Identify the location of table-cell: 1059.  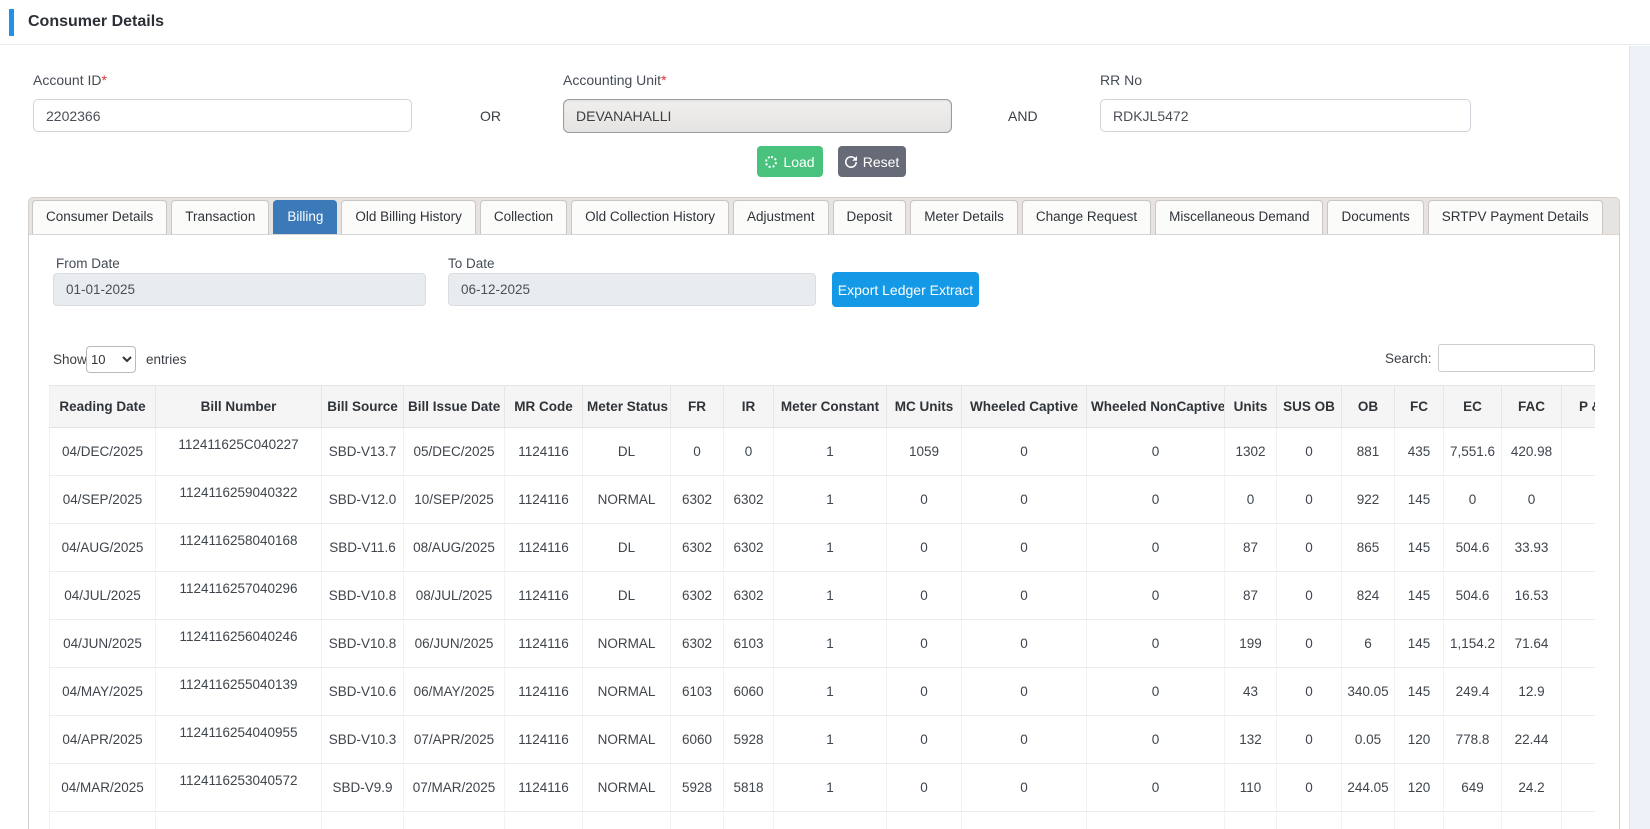
(924, 451).